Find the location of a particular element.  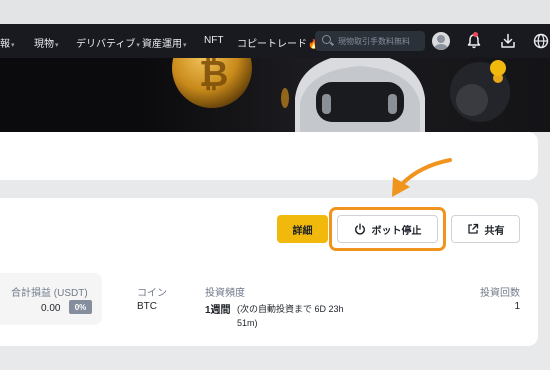

external-link-icon is located at coordinates (472, 228).